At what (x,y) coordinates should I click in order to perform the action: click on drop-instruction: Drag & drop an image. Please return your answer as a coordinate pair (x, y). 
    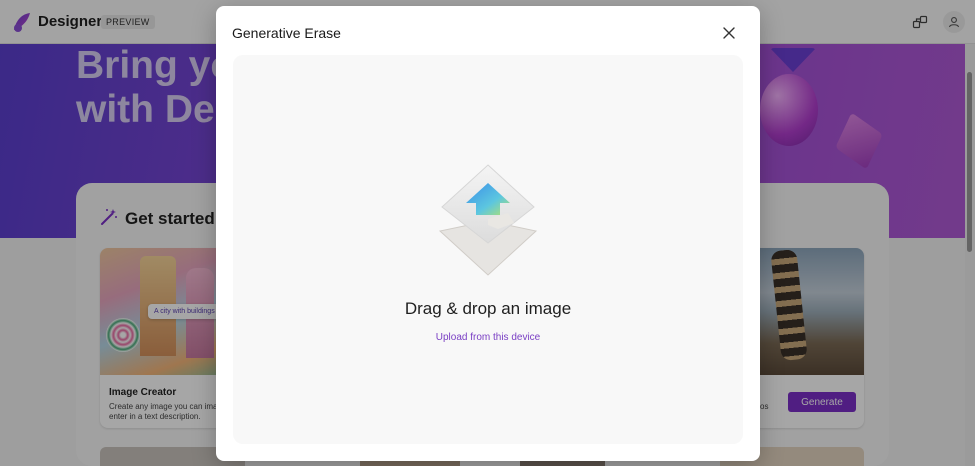
    Looking at the image, I should click on (488, 308).